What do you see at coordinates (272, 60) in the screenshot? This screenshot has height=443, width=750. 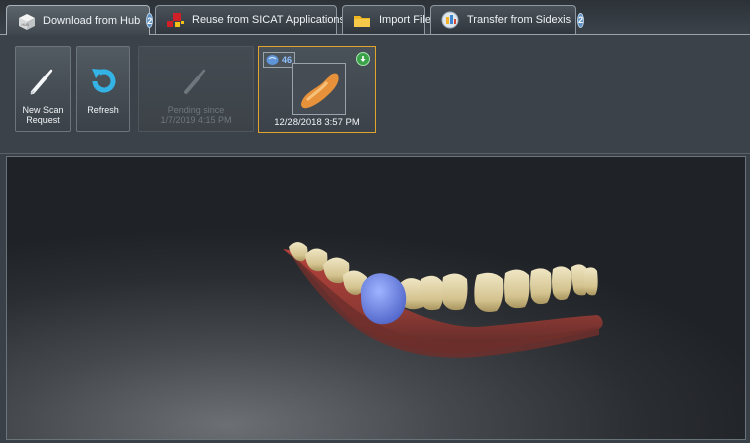 I see `scan-model-icon` at bounding box center [272, 60].